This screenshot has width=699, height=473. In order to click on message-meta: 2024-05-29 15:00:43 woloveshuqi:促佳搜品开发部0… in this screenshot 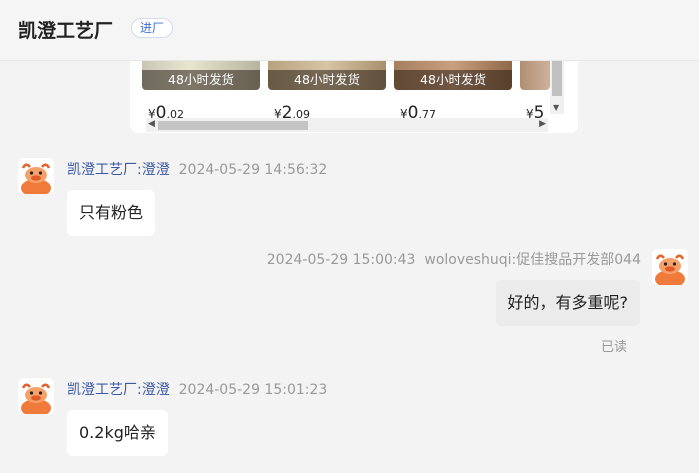, I will do `click(454, 259)`.